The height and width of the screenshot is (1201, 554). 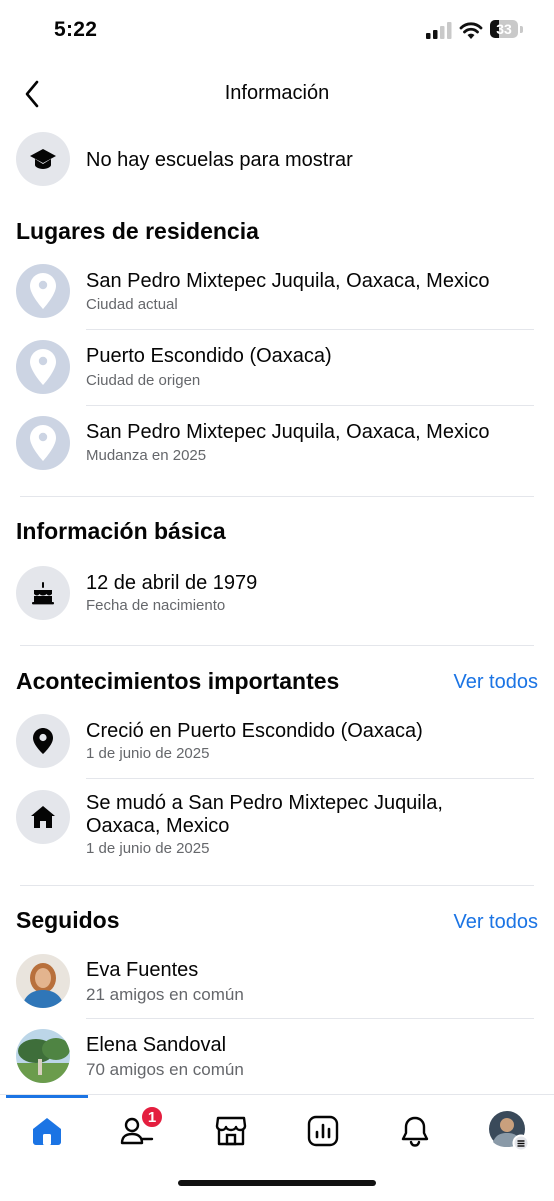 I want to click on page-title: Información, so click(x=277, y=93).